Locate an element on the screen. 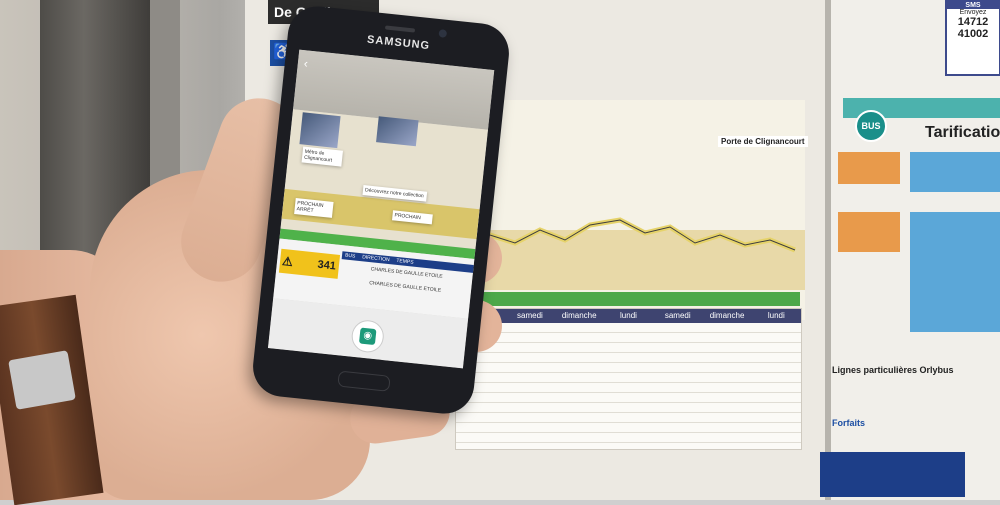  schedule-header-3: lundi is located at coordinates (628, 315).